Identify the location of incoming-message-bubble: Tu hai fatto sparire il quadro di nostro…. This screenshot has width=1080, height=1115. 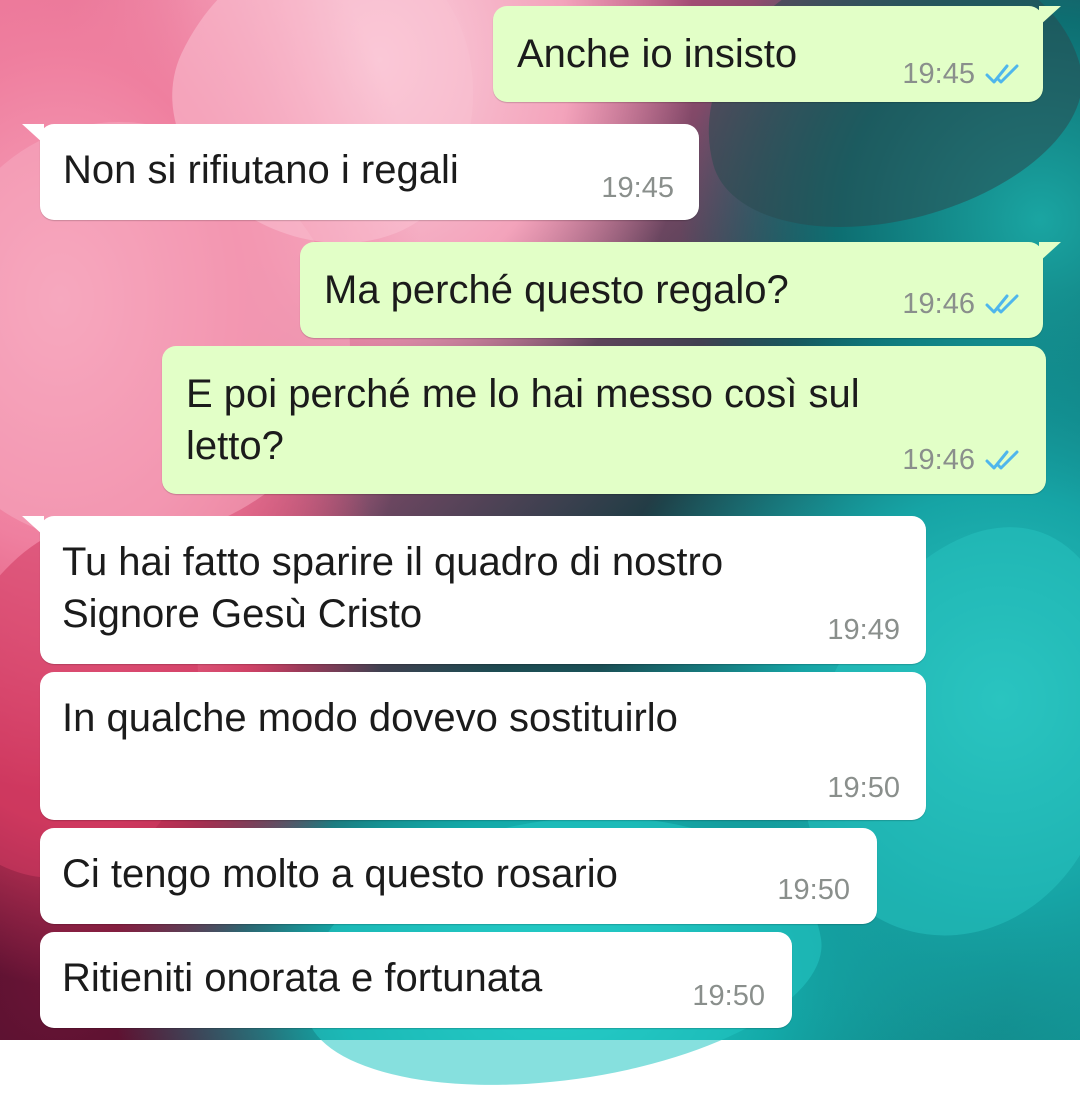
(474, 590).